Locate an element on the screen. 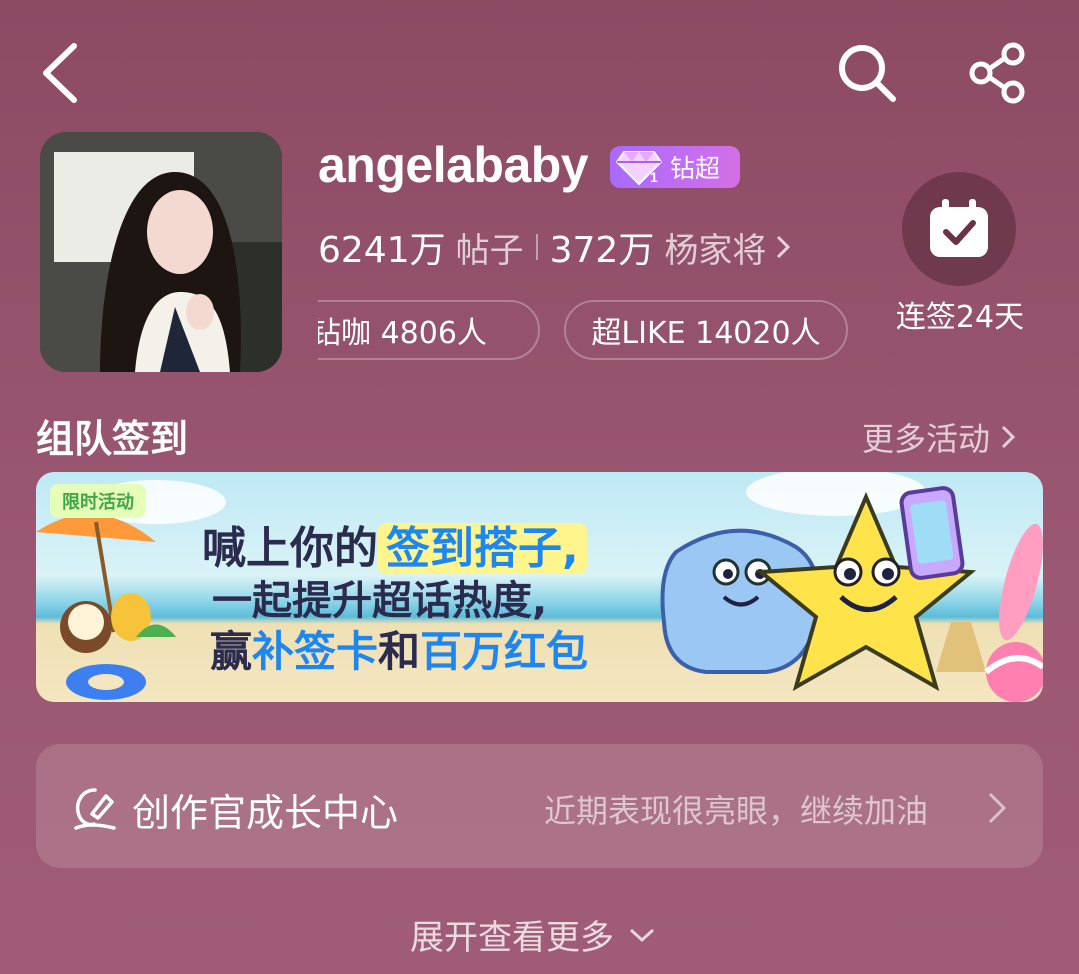  share-button is located at coordinates (998, 73).